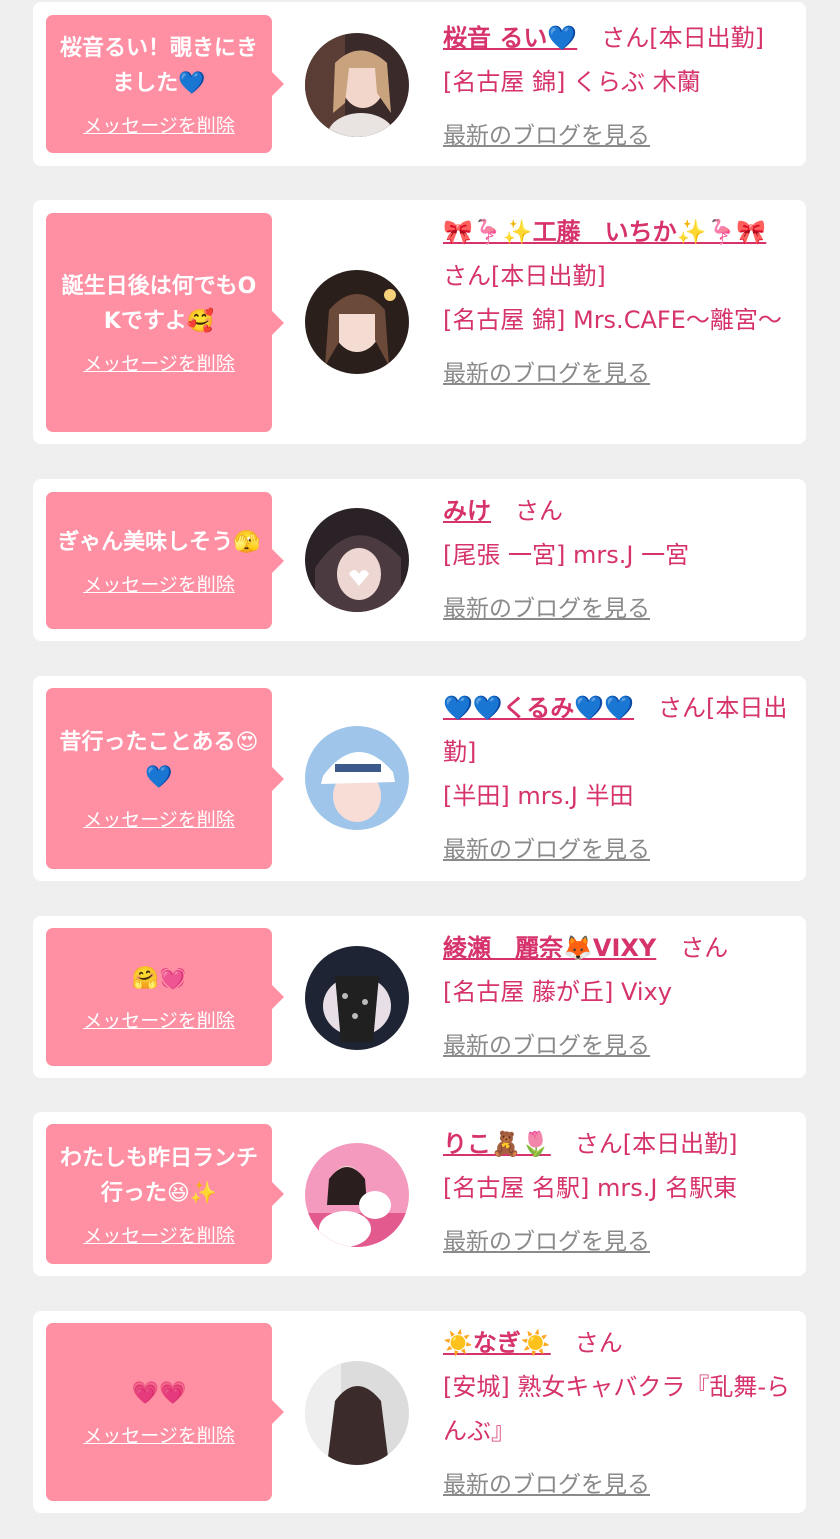 This screenshot has height=1539, width=840. I want to click on shop-label: [安城] 熟女キャバクラ『乱舞-らんぶ』, so click(617, 1409).